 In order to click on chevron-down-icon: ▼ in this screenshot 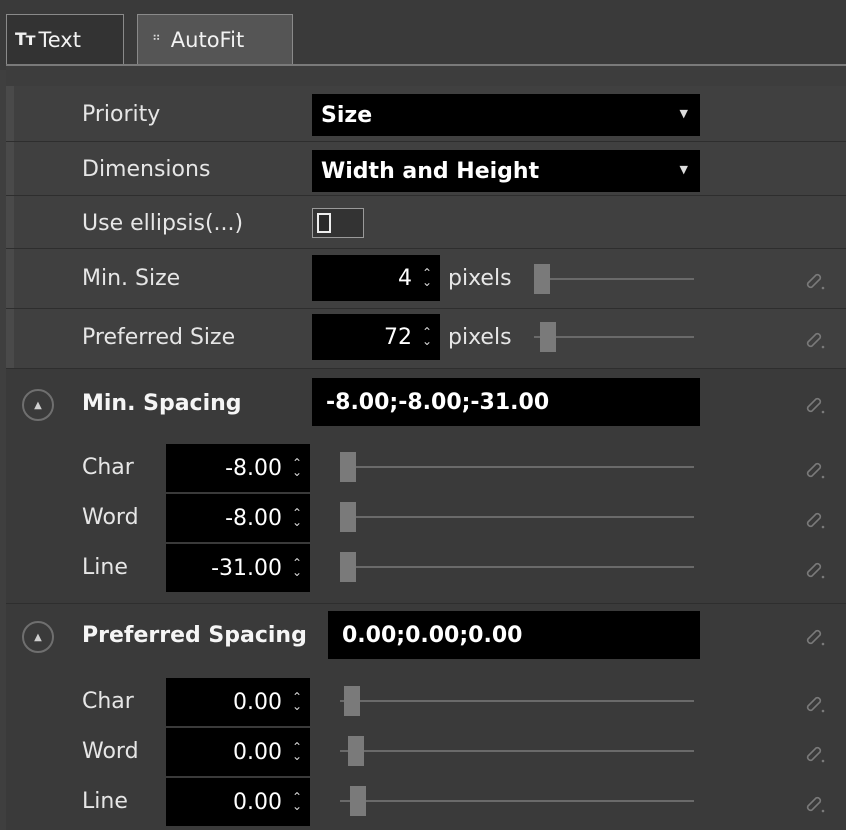, I will do `click(683, 114)`.